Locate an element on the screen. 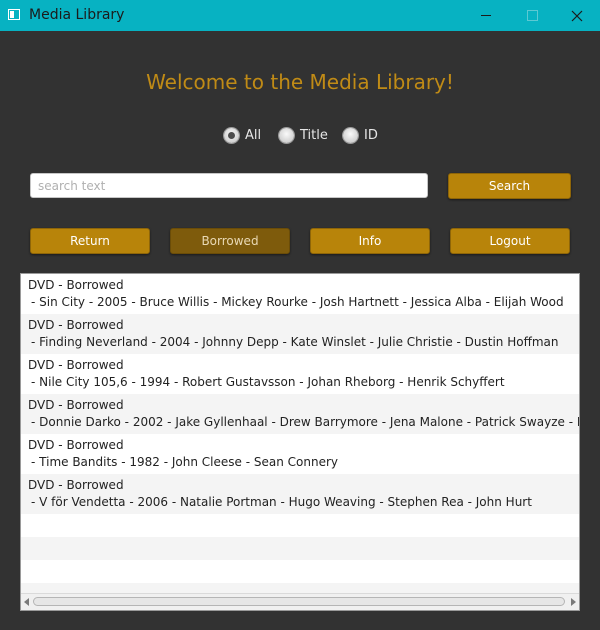  scroll-right-arrow-icon is located at coordinates (573, 602).